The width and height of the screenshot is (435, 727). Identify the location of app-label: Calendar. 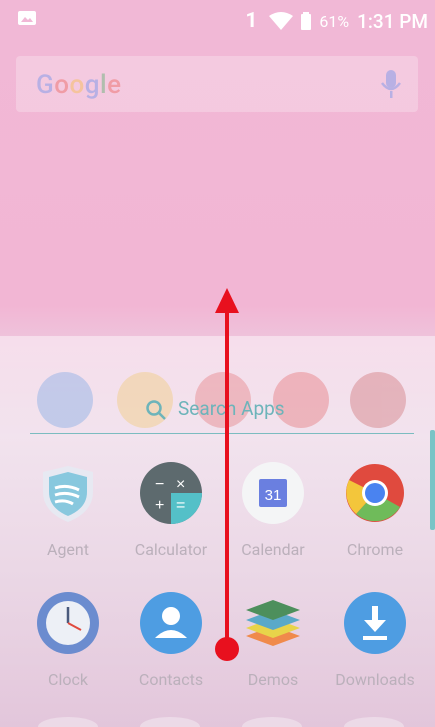
(273, 549).